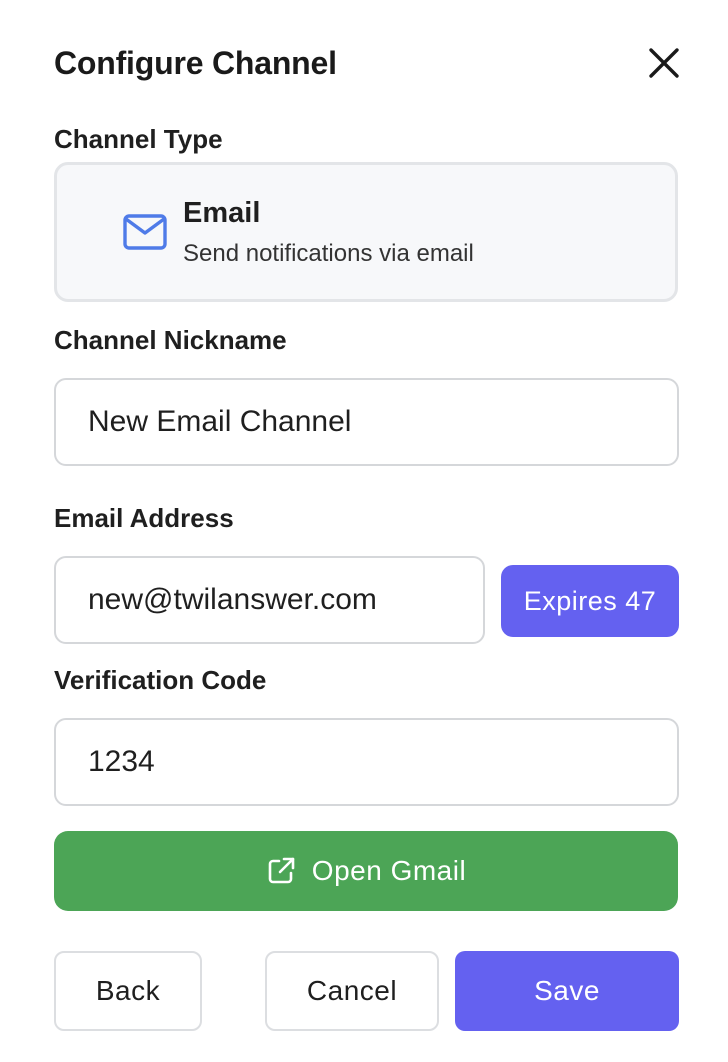  I want to click on close-icon, so click(664, 63).